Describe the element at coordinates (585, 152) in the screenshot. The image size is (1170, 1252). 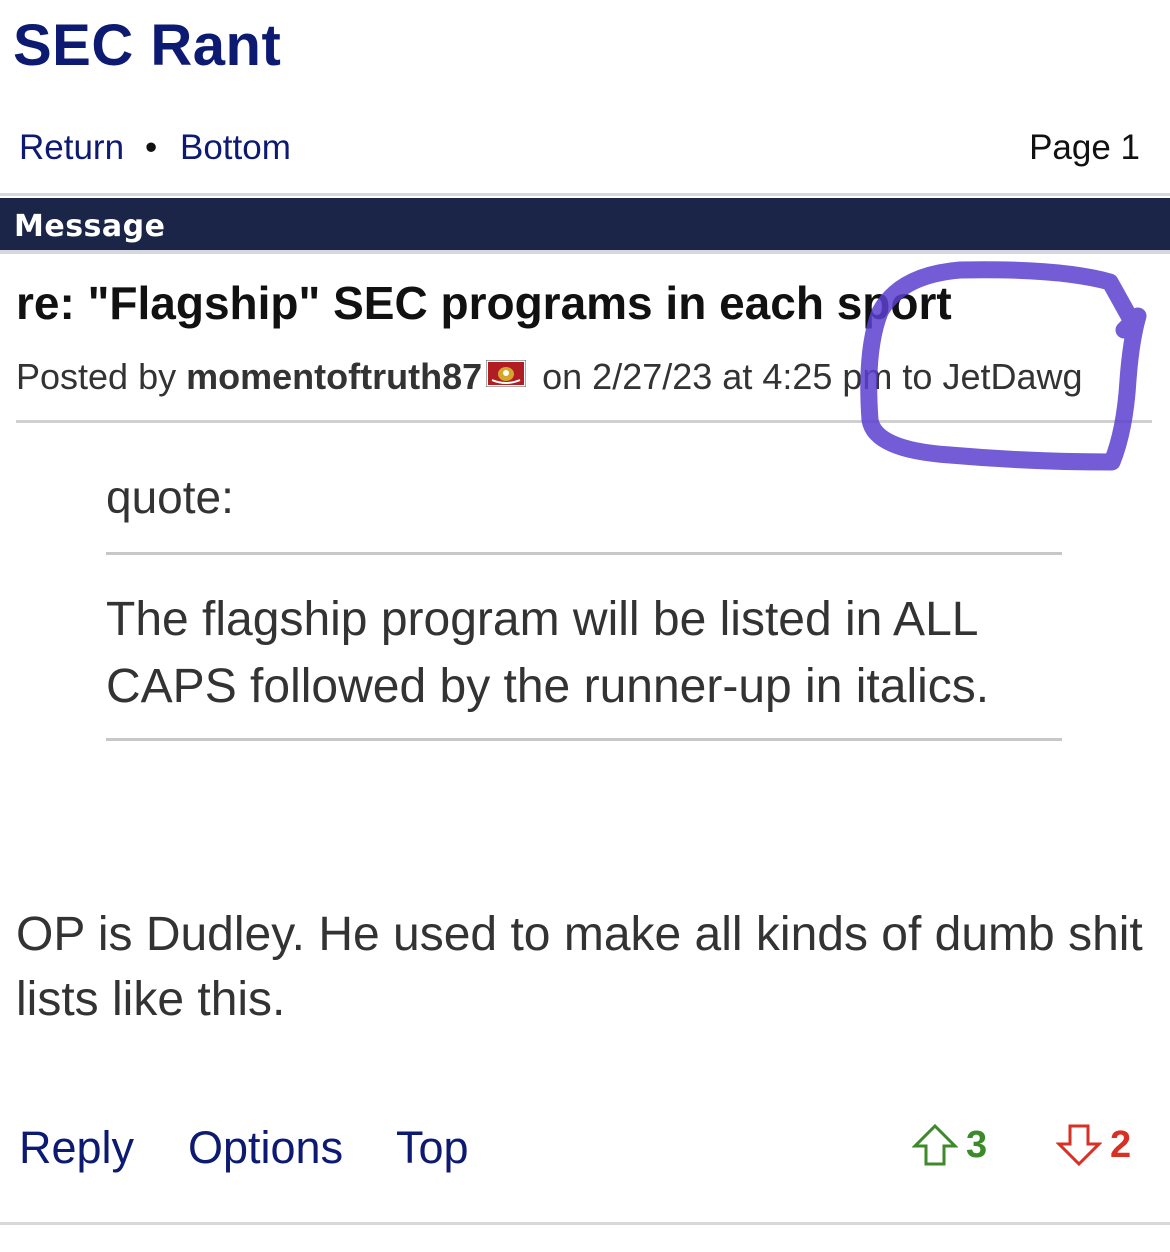
I see `thread-nav: Return • Bottom Page 1` at that location.